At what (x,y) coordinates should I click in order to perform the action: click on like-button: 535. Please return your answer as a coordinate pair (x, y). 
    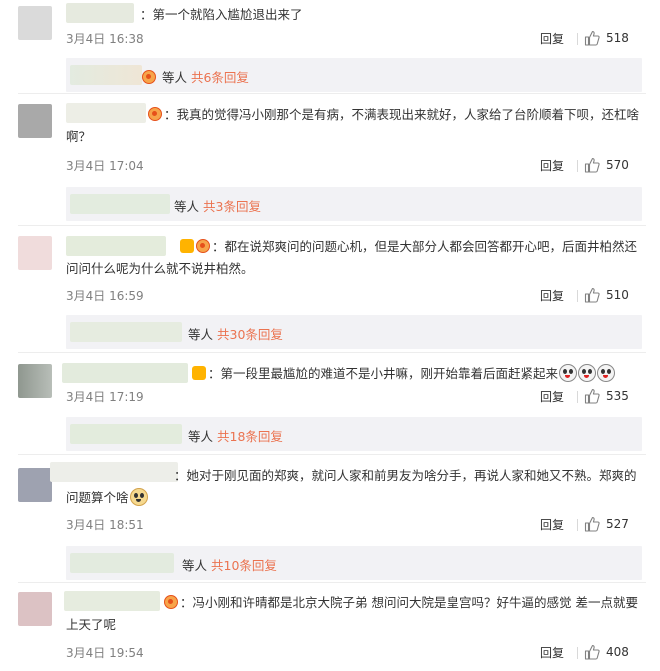
    Looking at the image, I should click on (615, 397).